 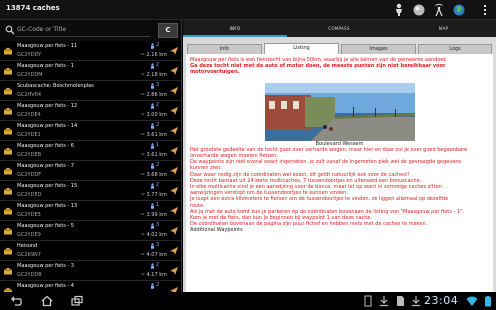 I want to click on clear-button: C, so click(x=168, y=30).